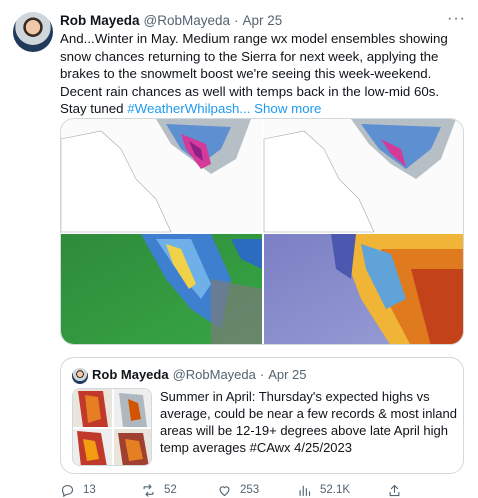  What do you see at coordinates (33, 32) in the screenshot?
I see `avatar` at bounding box center [33, 32].